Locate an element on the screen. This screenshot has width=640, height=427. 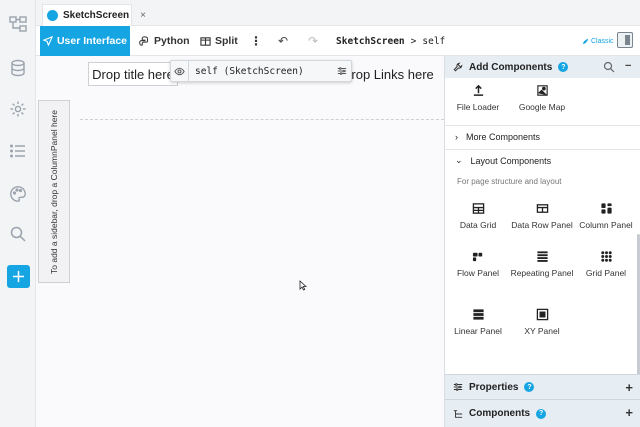
repeating-panel-icon is located at coordinates (542, 256).